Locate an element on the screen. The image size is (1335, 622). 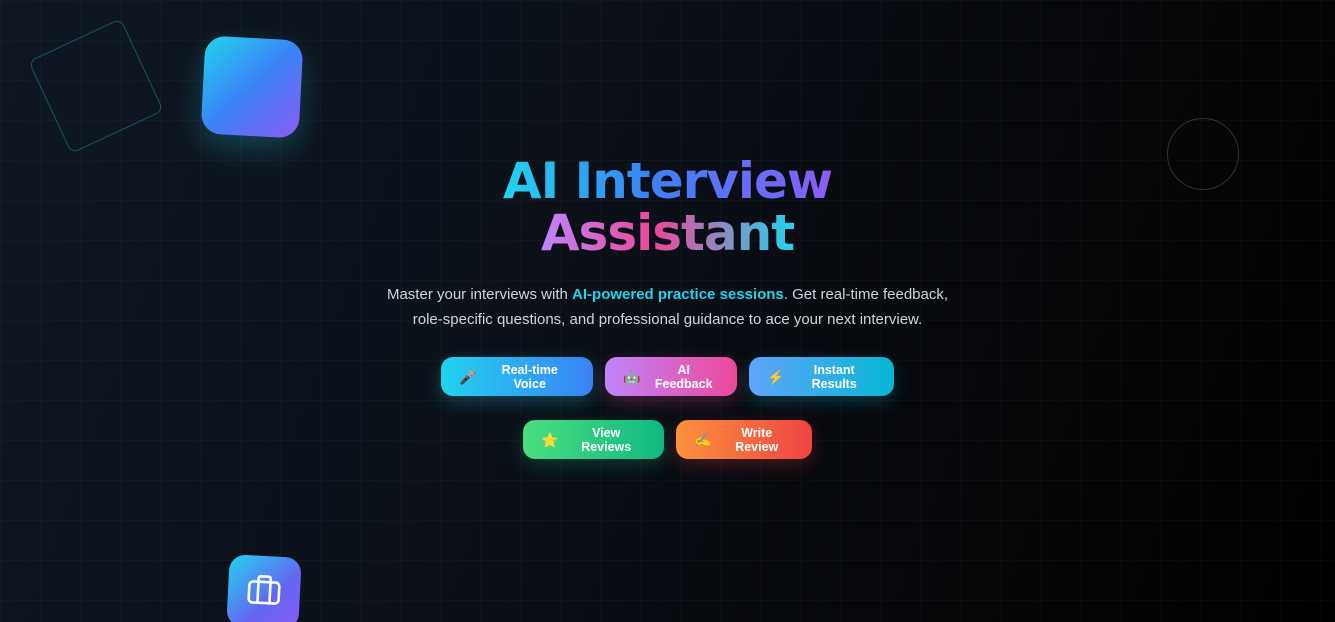
ai-feedback-button: 🤖 AI Feedback is located at coordinates (671, 376).